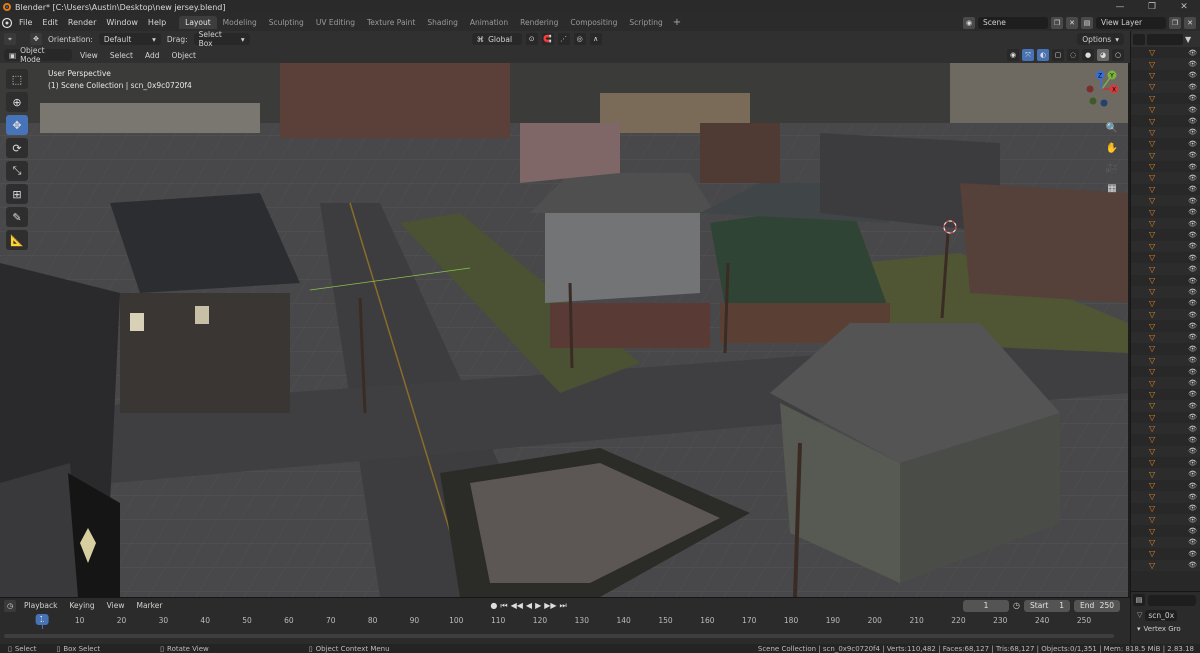  I want to click on scene-icon: ◉, so click(969, 22).